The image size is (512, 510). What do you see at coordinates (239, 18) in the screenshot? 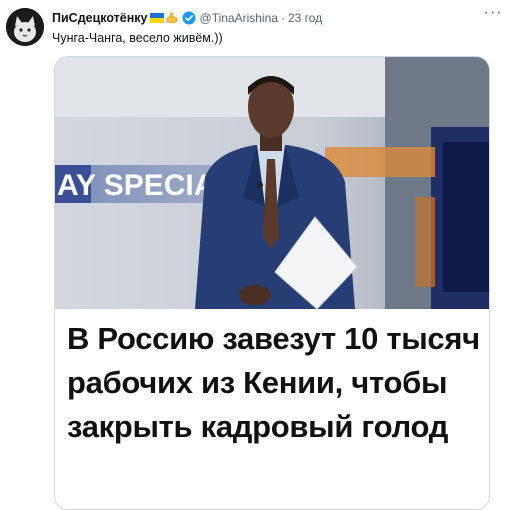
I see `user-handle: @TinaArishina` at bounding box center [239, 18].